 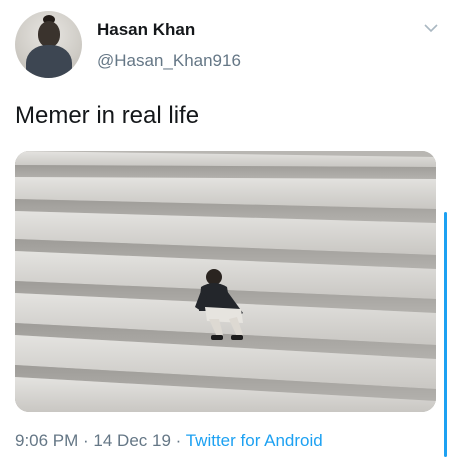 What do you see at coordinates (107, 115) in the screenshot?
I see `tweet-text: Memer in real life` at bounding box center [107, 115].